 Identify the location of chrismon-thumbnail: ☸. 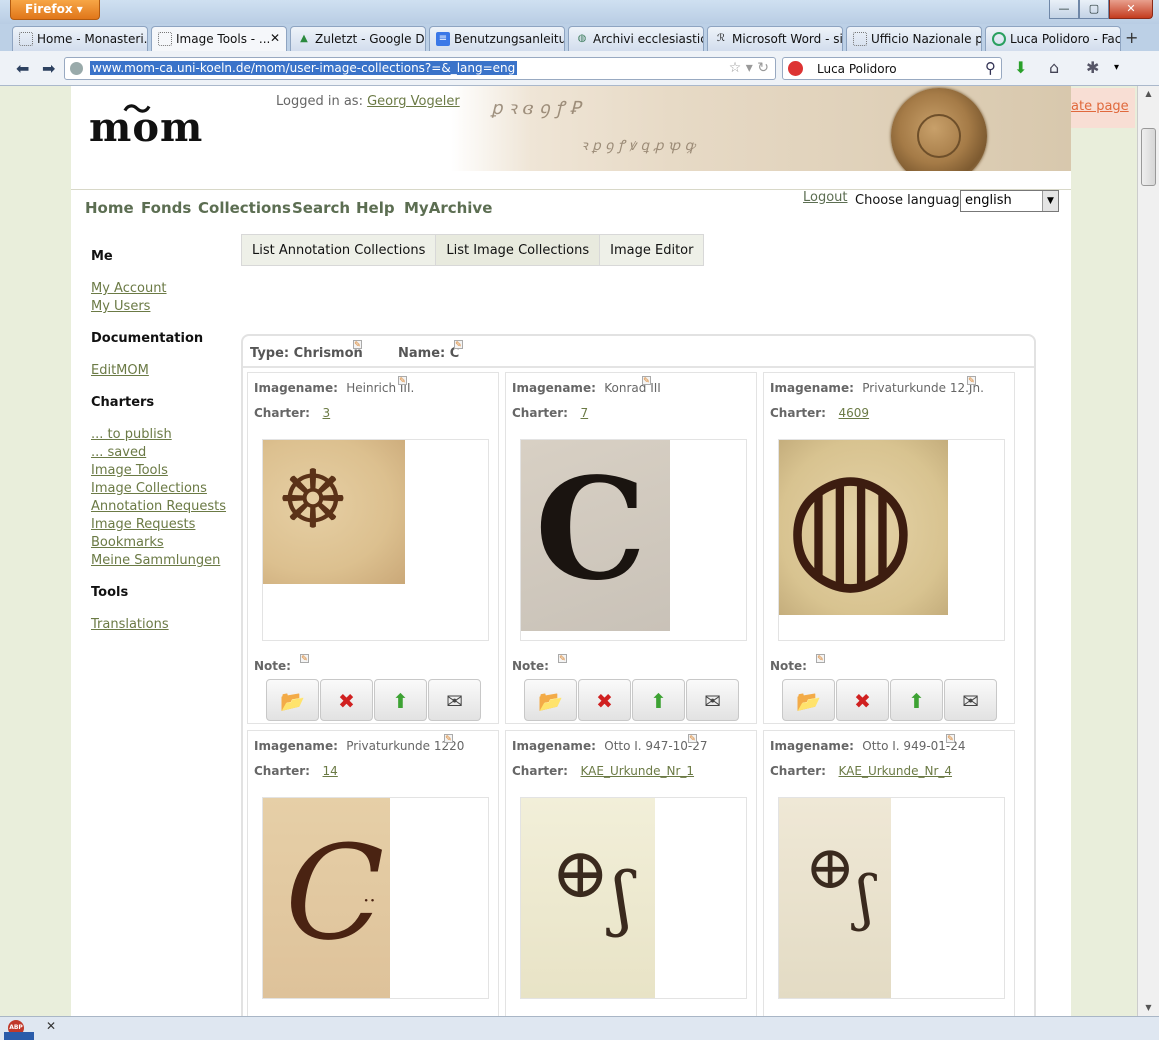
(334, 512).